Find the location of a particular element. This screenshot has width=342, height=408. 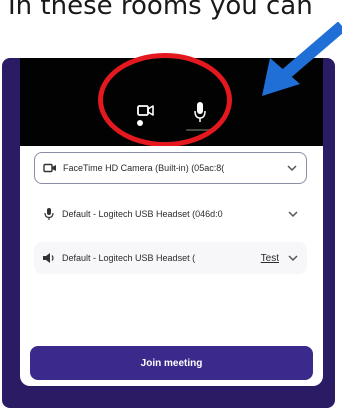

microphone-select-label: Default - Logitech USB Headset (046d:0 is located at coordinates (142, 214).